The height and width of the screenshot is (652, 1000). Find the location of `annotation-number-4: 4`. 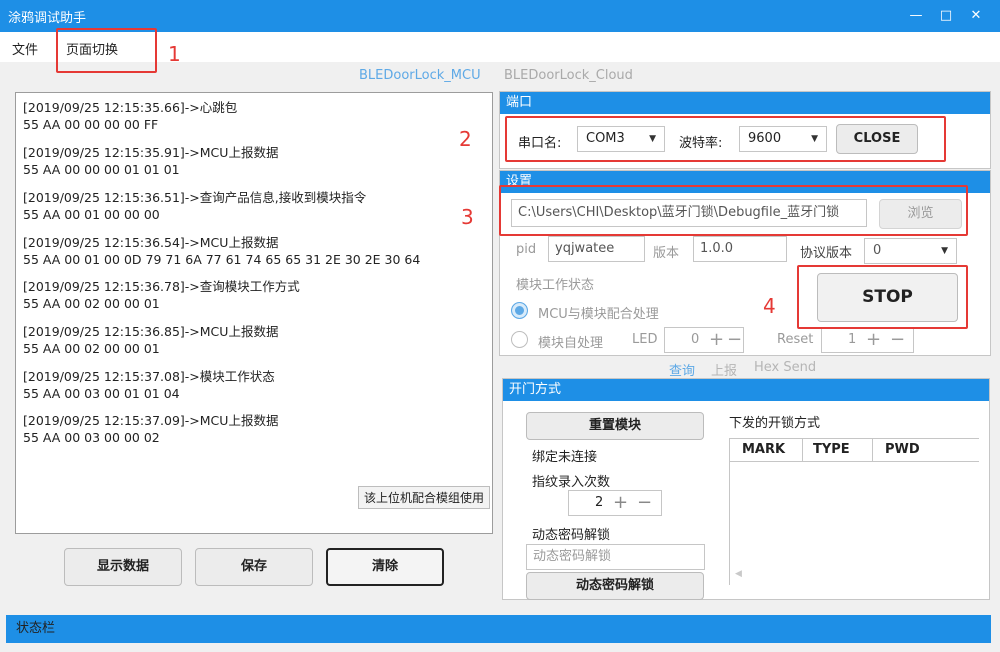

annotation-number-4: 4 is located at coordinates (769, 306).